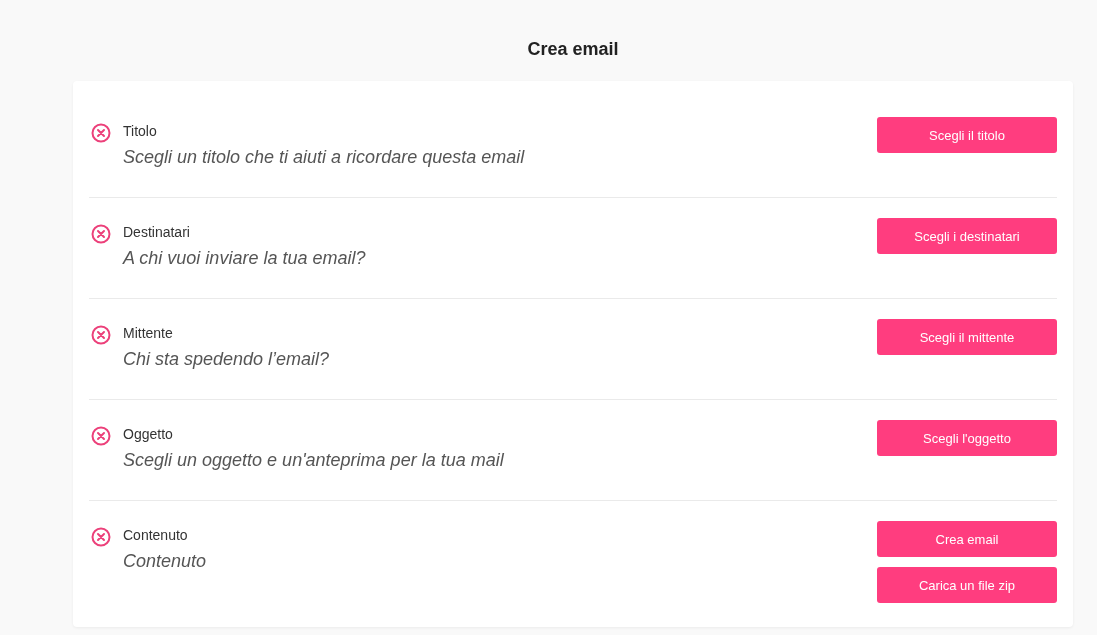 Image resolution: width=1097 pixels, height=635 pixels. What do you see at coordinates (324, 157) in the screenshot?
I see `section-description: Scegli un titolo che ti aiuti a ricordare questa email` at bounding box center [324, 157].